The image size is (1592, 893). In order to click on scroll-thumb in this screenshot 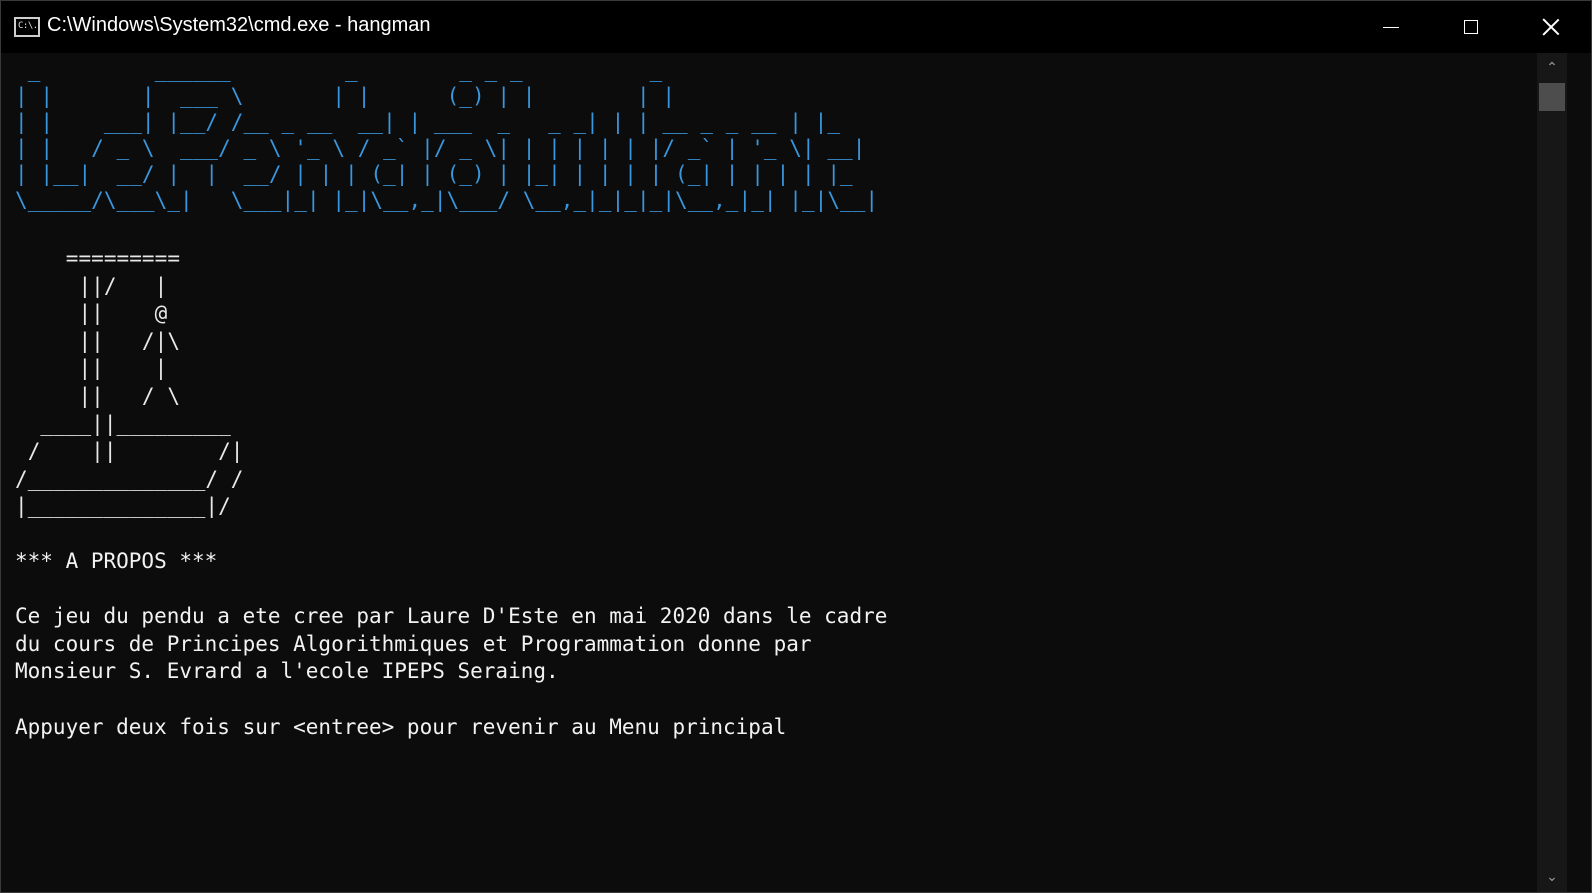, I will do `click(1552, 97)`.